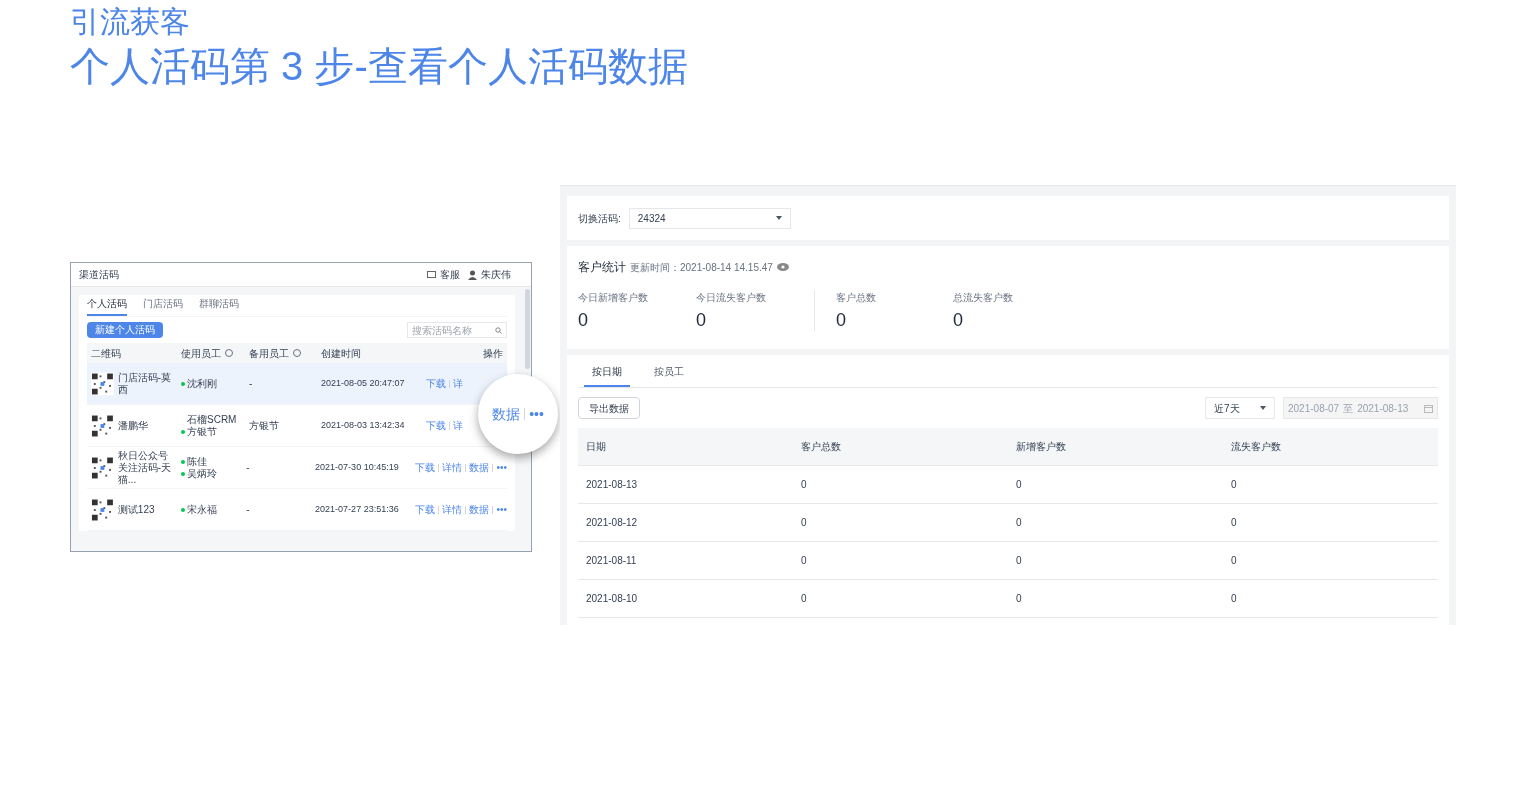  What do you see at coordinates (983, 298) in the screenshot?
I see `stat-label: 总流失客户数` at bounding box center [983, 298].